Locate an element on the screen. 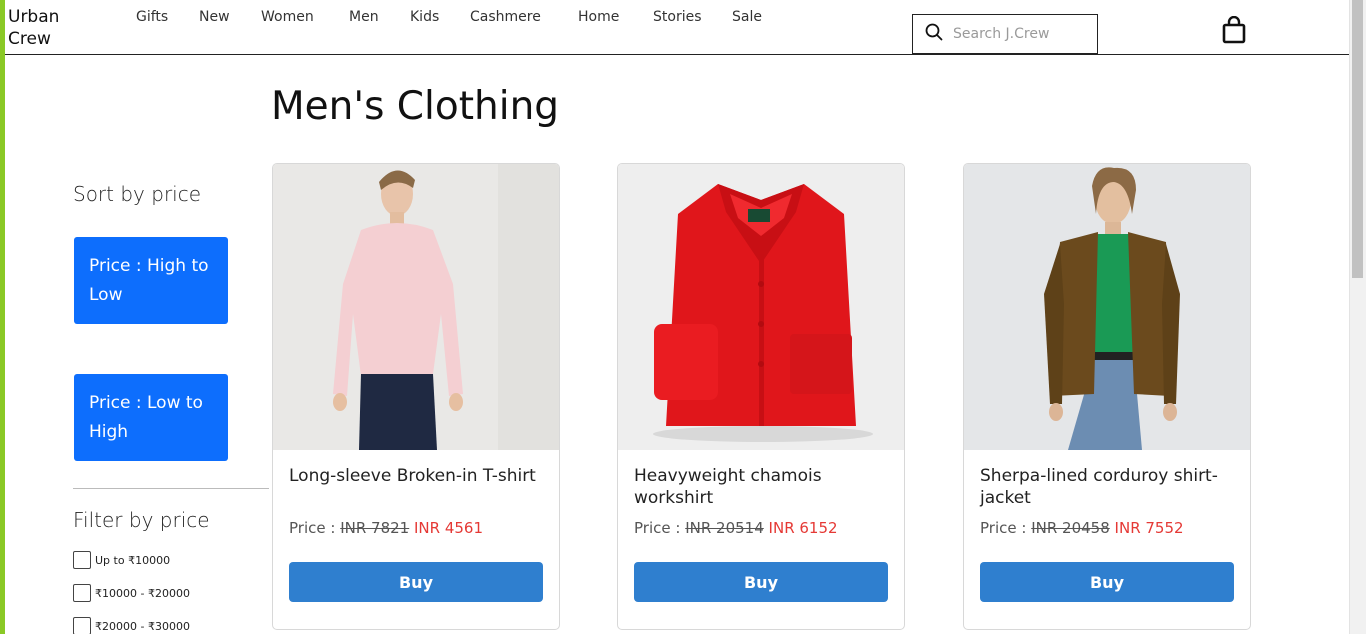  filter-option-label: ₹10000 - ₹20000 is located at coordinates (142, 593).